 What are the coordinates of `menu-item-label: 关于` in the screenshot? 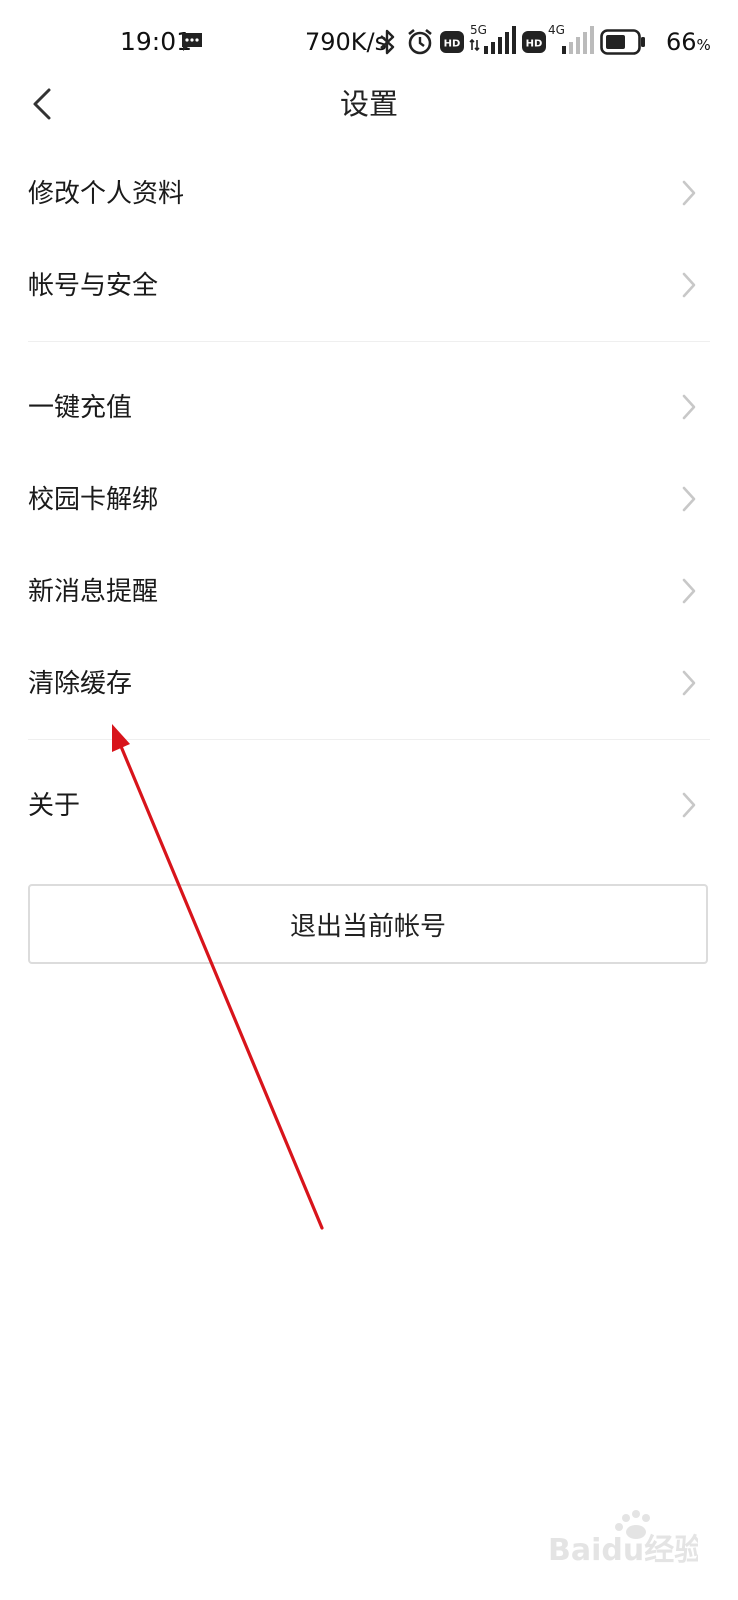 It's located at (54, 806).